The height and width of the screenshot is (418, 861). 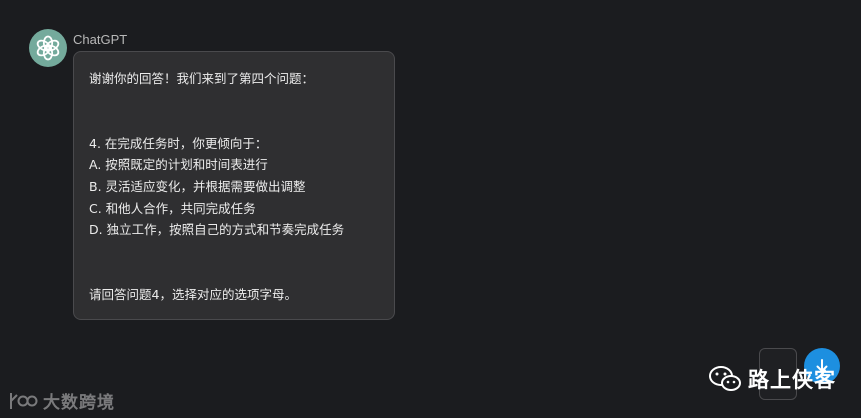 I want to click on message-line: A. 按照既定的计划和时间表进行, so click(x=178, y=165).